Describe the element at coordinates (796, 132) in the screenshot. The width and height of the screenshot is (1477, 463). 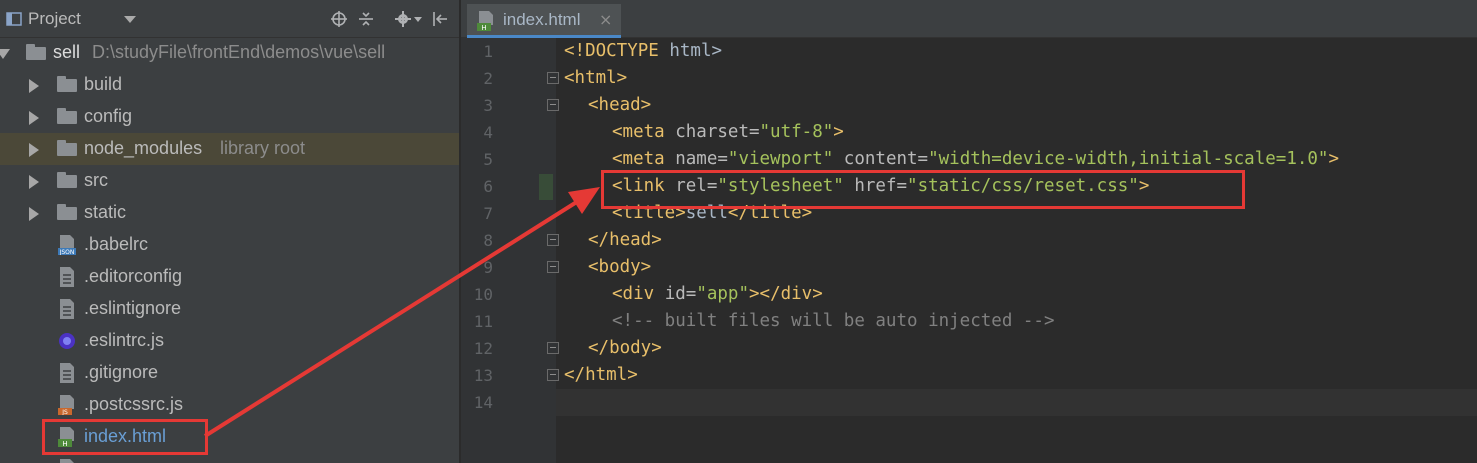
I see `code-token: "utf-8"` at that location.